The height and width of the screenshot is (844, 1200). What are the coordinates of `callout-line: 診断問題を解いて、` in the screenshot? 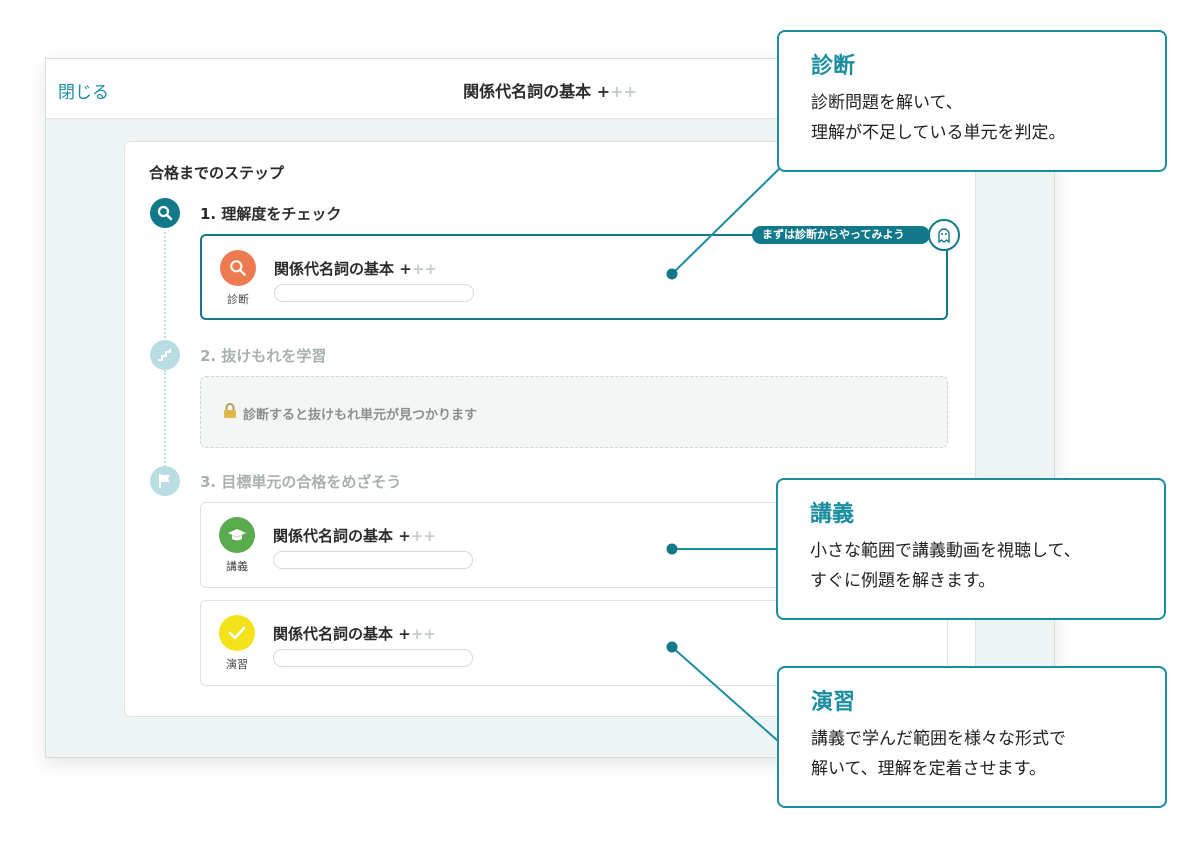 It's located at (887, 103).